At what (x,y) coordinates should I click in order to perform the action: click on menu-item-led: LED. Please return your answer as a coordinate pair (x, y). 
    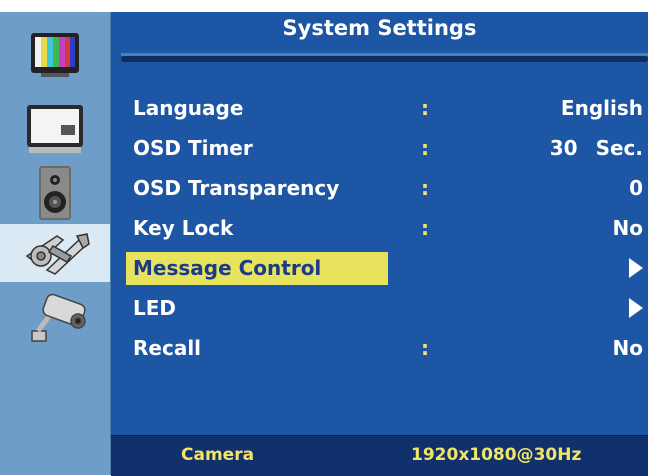
    Looking at the image, I should click on (382, 308).